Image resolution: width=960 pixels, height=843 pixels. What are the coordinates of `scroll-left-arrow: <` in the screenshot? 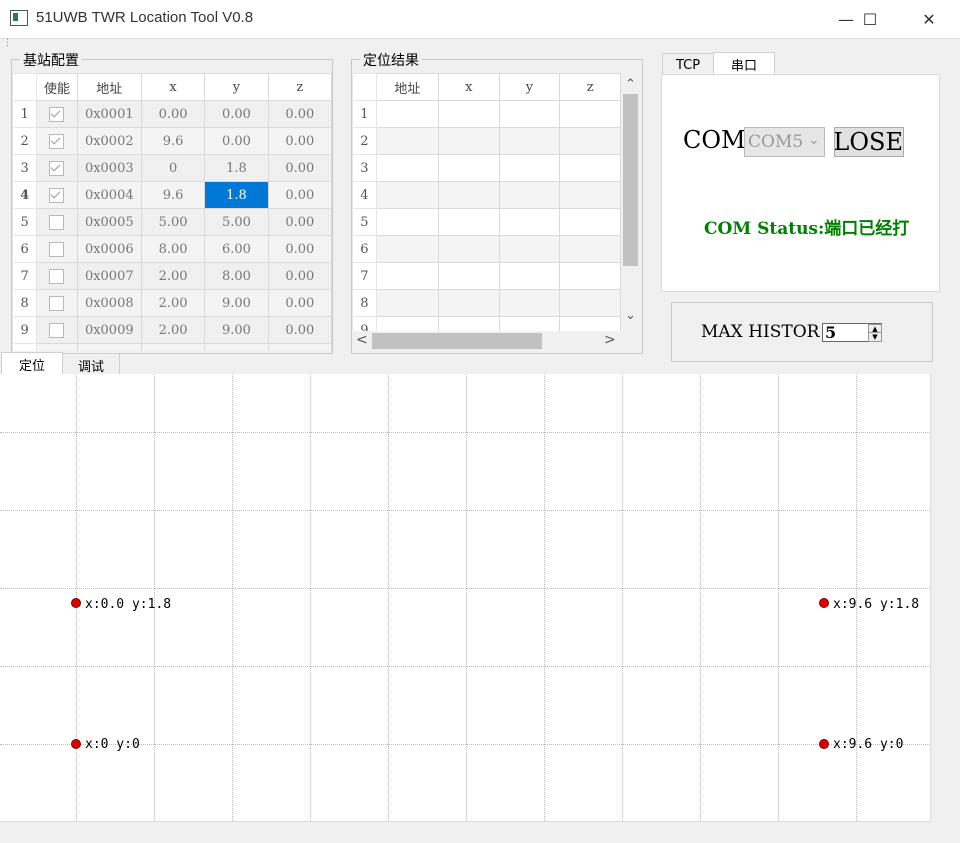 It's located at (362, 340).